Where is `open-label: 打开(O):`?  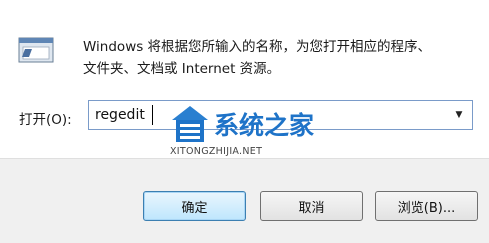 open-label: 打开(O): is located at coordinates (45, 120).